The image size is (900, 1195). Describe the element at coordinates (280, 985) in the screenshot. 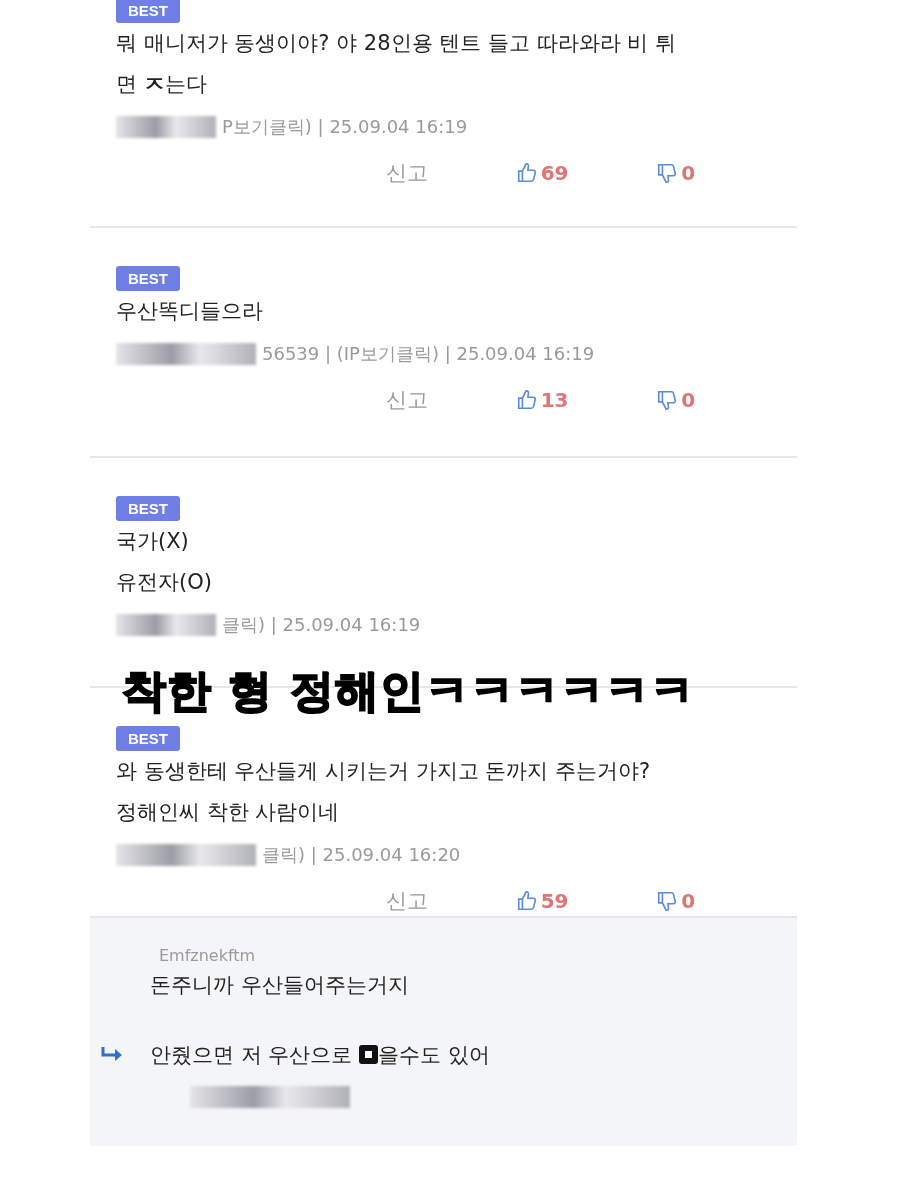

I see `reply-text: 돈주니까 우산들어주는거지` at that location.